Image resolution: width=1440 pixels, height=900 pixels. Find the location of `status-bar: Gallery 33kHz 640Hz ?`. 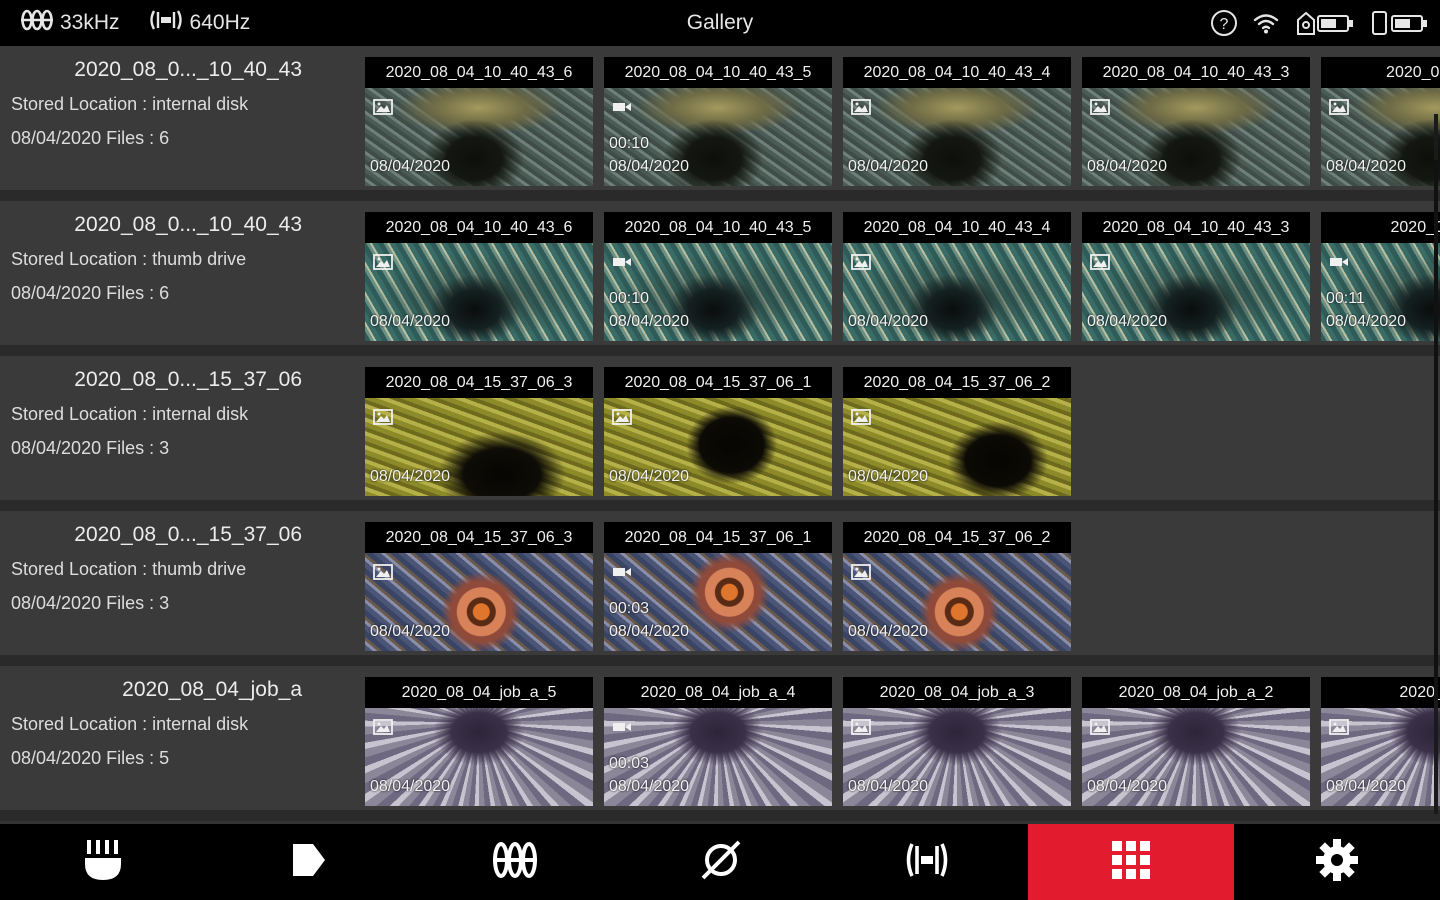

status-bar: Gallery 33kHz 640Hz ? is located at coordinates (720, 23).